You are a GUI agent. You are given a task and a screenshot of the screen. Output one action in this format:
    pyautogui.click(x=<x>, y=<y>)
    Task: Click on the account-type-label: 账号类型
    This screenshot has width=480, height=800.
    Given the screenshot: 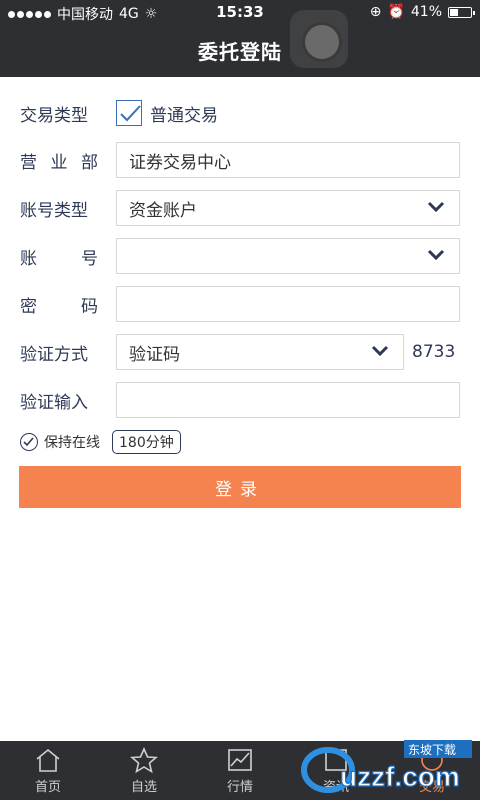 What is the action you would take?
    pyautogui.click(x=54, y=210)
    